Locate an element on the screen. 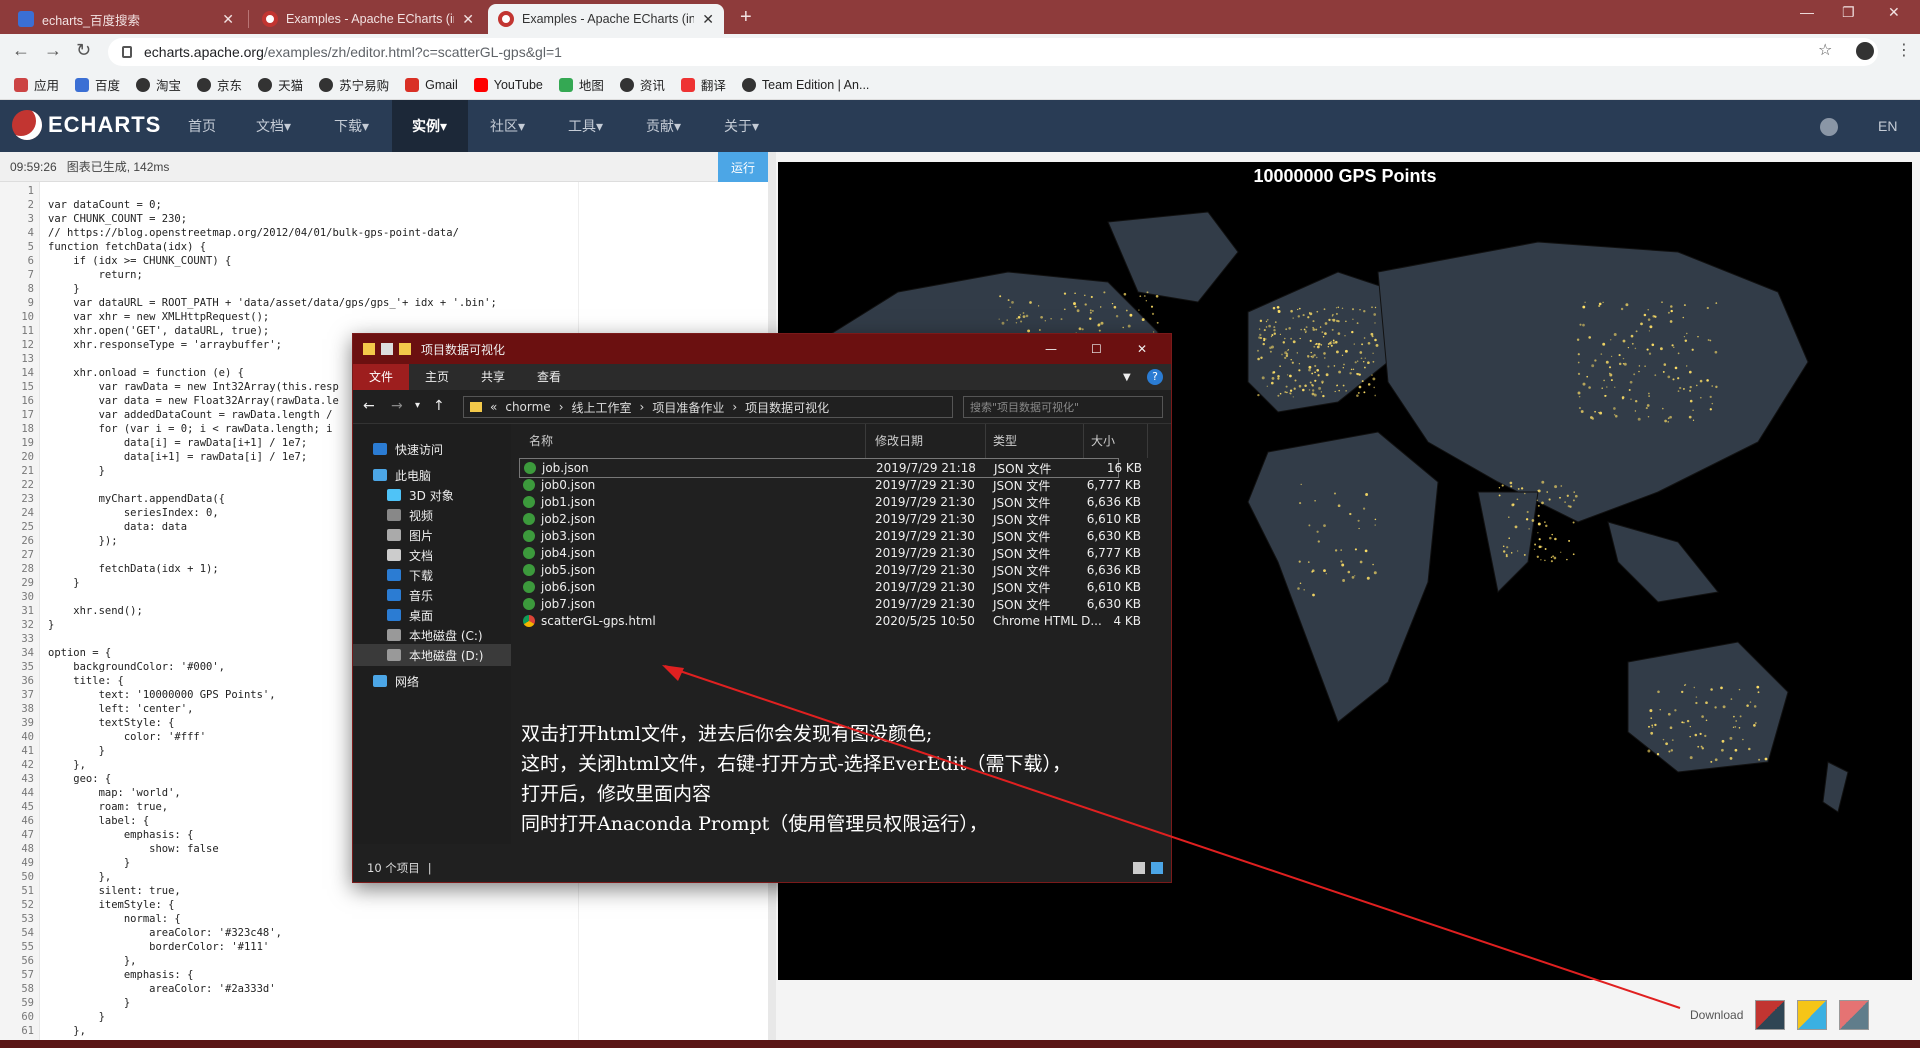  bookmark-gmail: Gmail is located at coordinates (431, 84).